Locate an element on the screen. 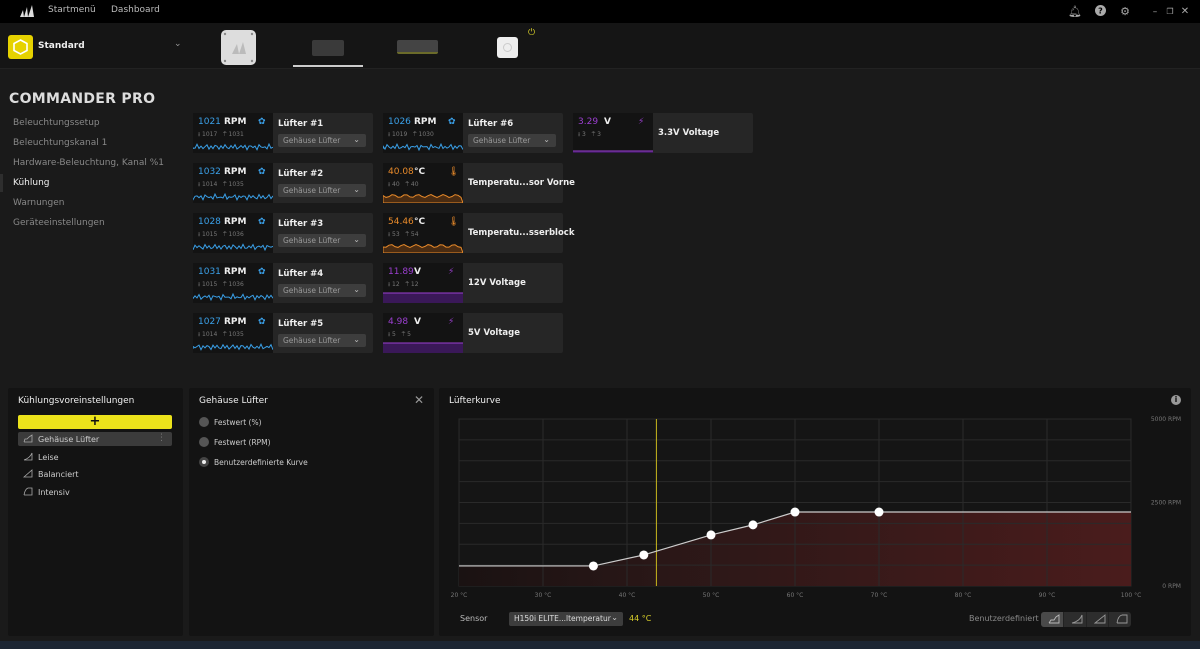 The width and height of the screenshot is (1200, 649). sensor-gauge: 3.29 V ⭳ 3 ⍑ 3 ⚡︎ is located at coordinates (613, 133).